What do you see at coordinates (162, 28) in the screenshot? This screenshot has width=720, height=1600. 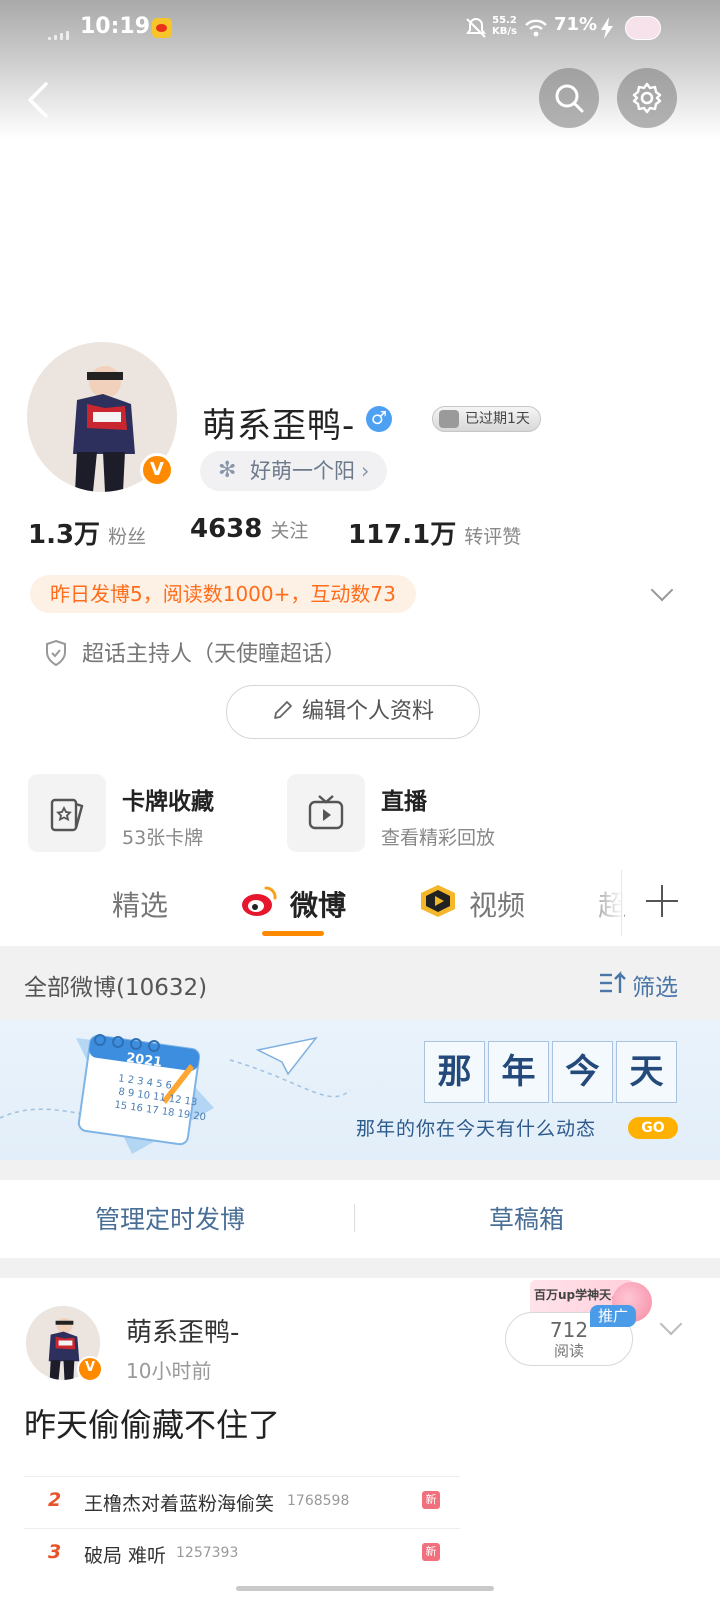 I see `weibo-notification-icon` at bounding box center [162, 28].